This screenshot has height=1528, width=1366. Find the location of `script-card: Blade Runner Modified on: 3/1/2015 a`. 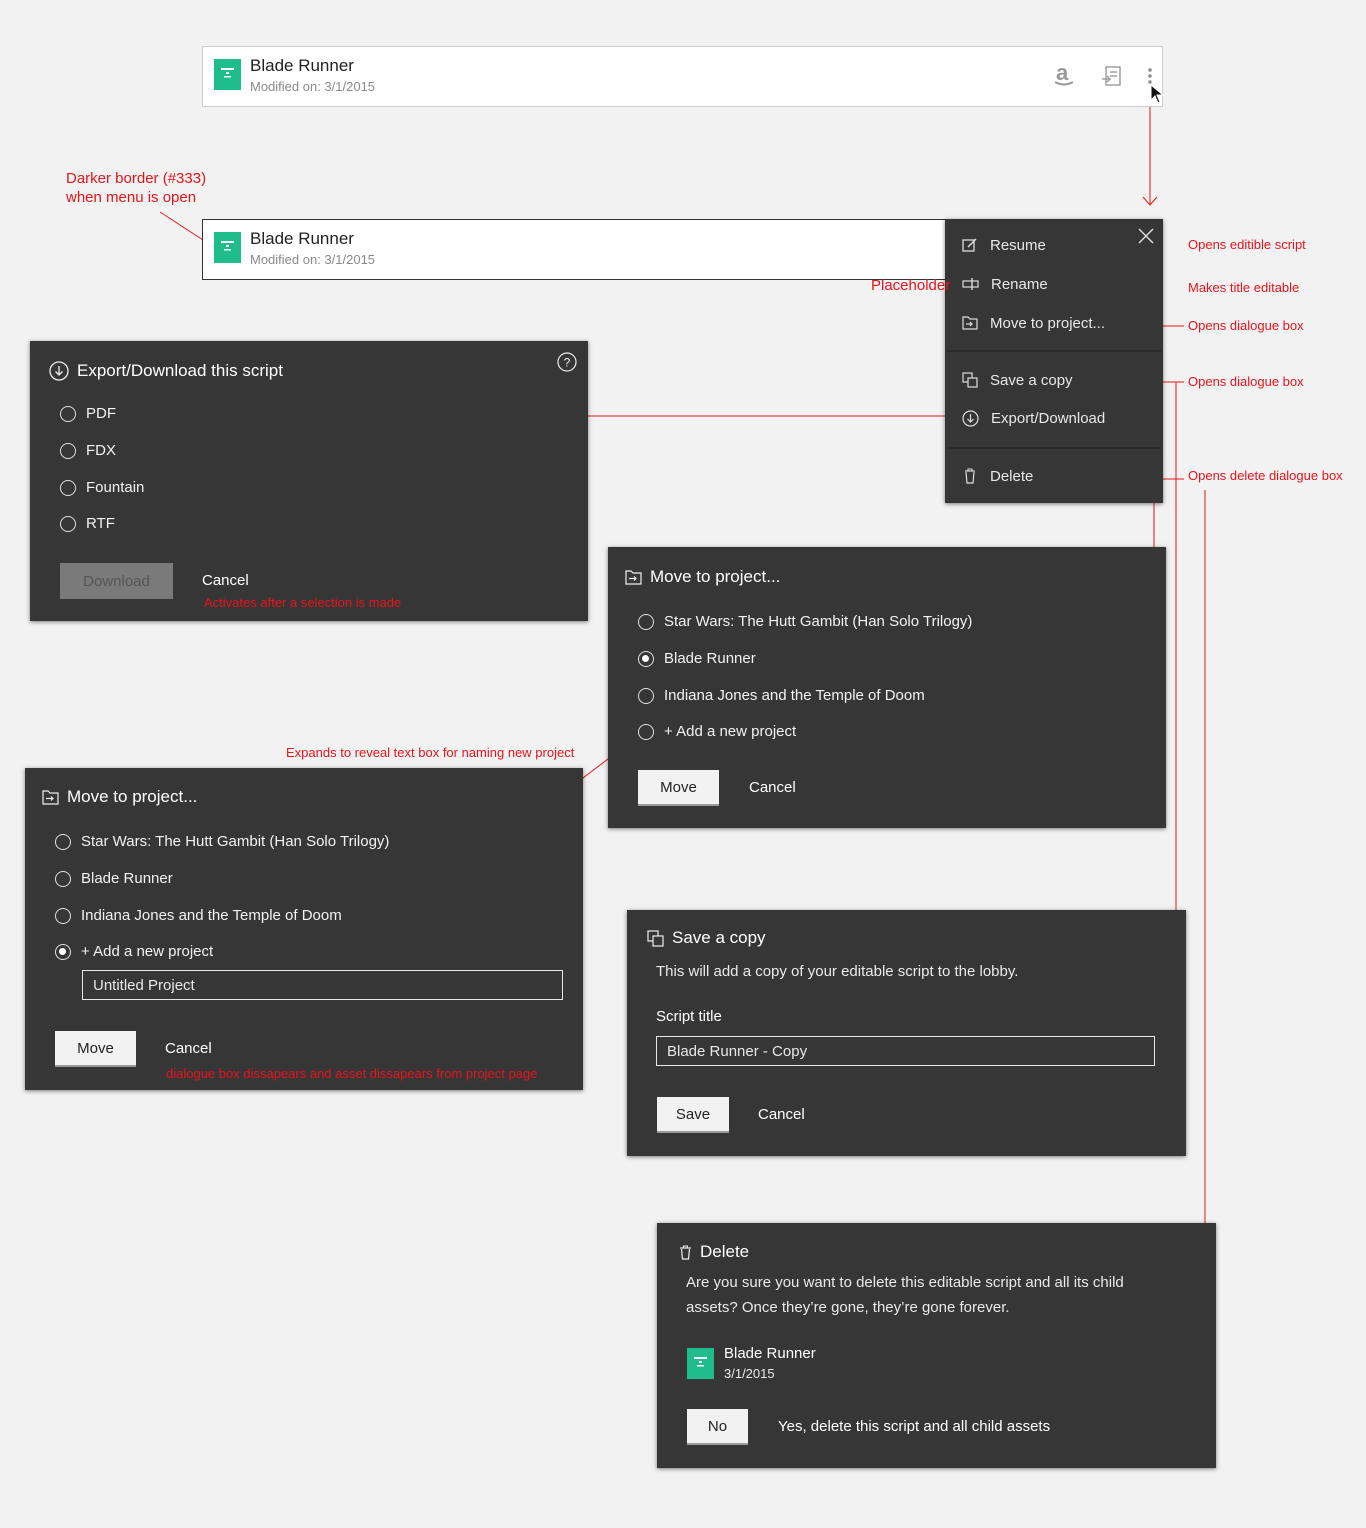

script-card: Blade Runner Modified on: 3/1/2015 a is located at coordinates (682, 76).